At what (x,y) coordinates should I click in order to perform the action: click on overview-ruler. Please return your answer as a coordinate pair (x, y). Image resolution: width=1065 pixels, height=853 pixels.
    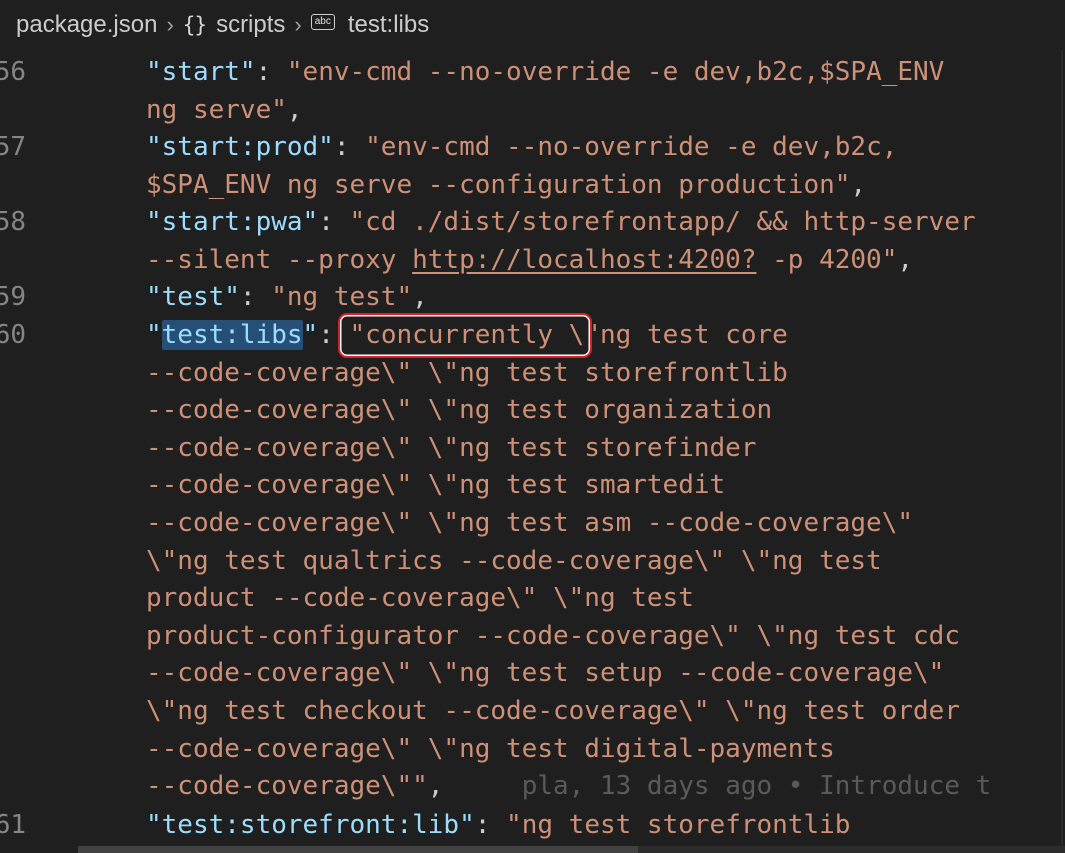
    Looking at the image, I should click on (1062, 450).